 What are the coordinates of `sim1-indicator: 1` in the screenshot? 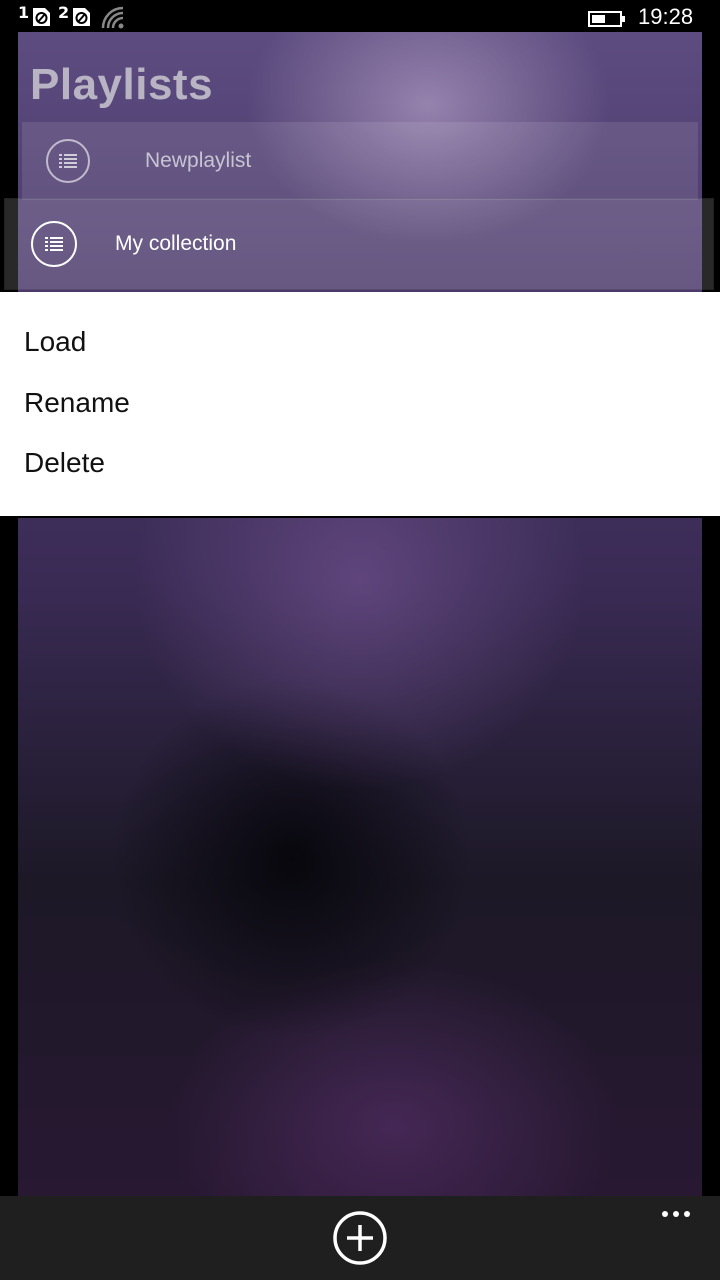 It's located at (35, 16).